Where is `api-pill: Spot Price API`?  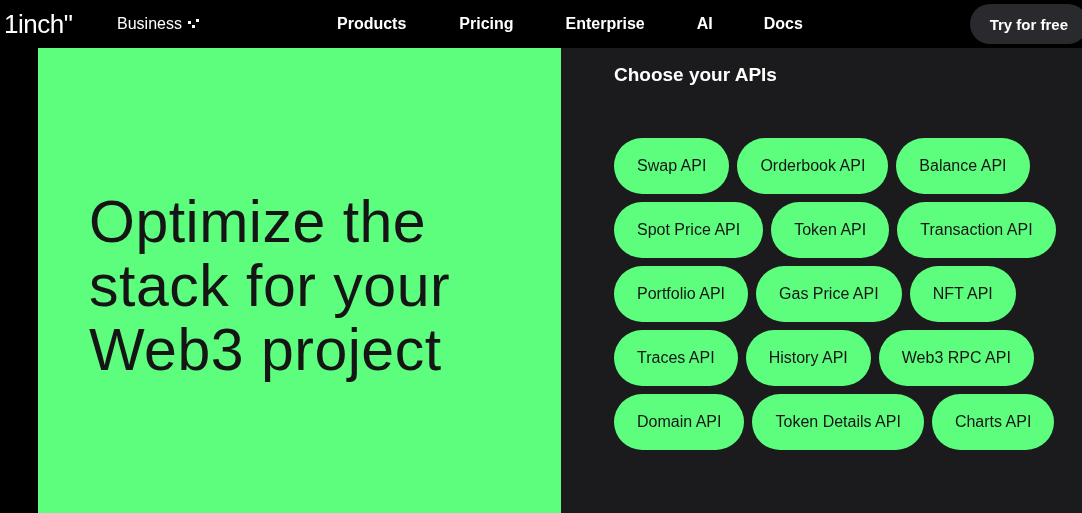
api-pill: Spot Price API is located at coordinates (689, 230).